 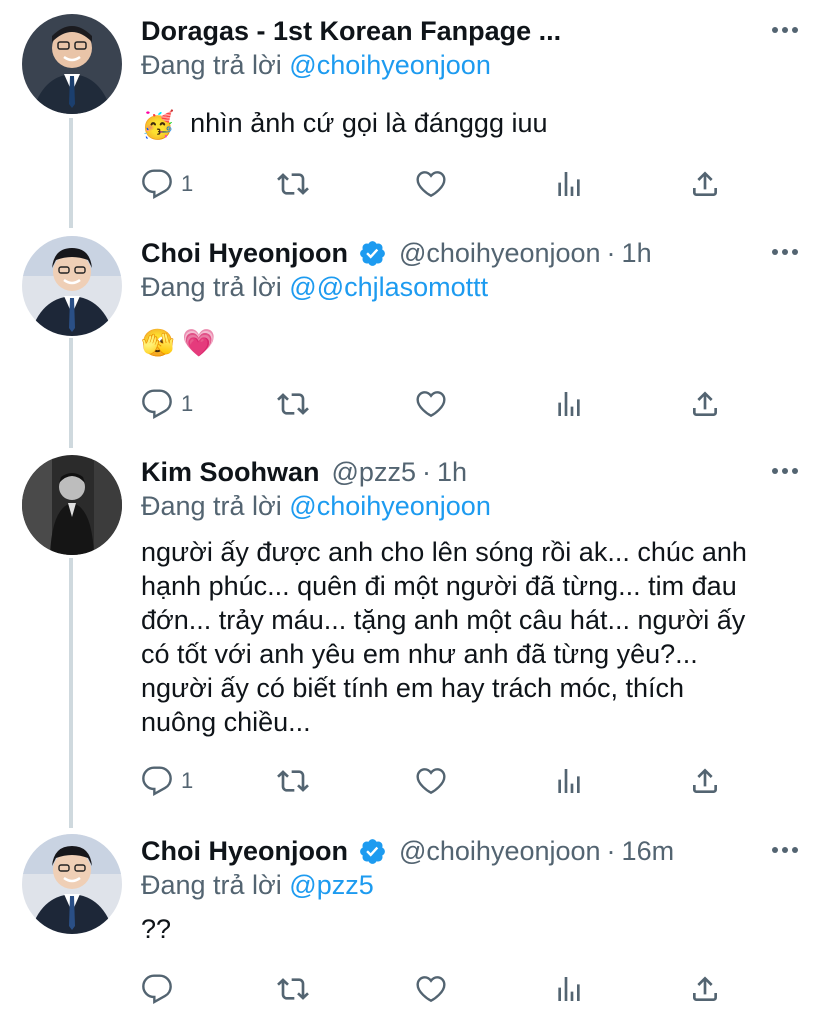 What do you see at coordinates (156, 929) in the screenshot?
I see `tweet-text-line: ??` at bounding box center [156, 929].